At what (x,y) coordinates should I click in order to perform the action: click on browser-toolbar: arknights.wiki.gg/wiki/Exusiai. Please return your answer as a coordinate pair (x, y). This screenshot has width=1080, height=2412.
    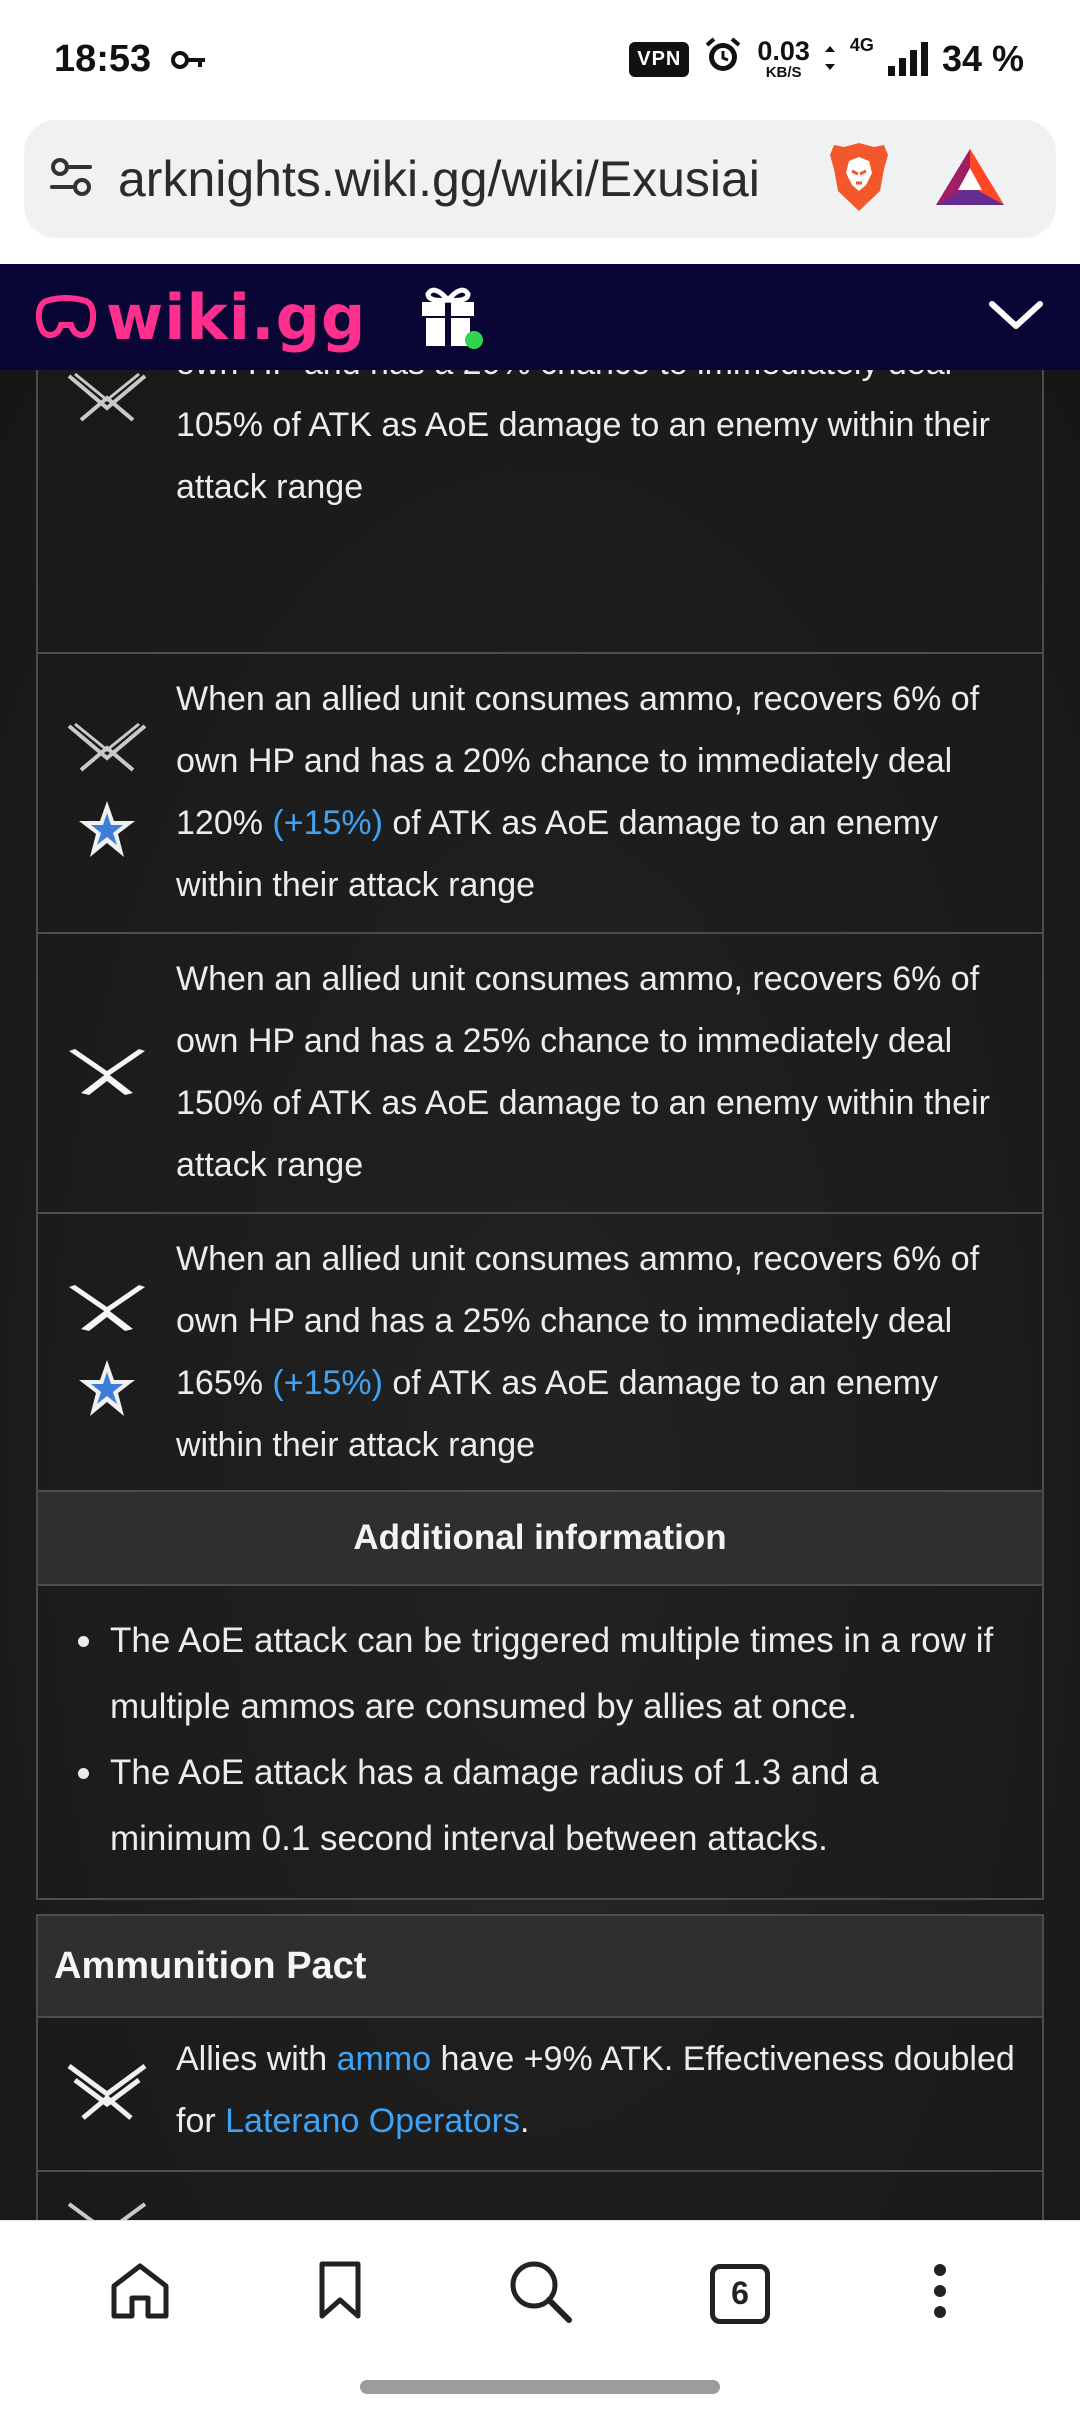
    Looking at the image, I should click on (540, 191).